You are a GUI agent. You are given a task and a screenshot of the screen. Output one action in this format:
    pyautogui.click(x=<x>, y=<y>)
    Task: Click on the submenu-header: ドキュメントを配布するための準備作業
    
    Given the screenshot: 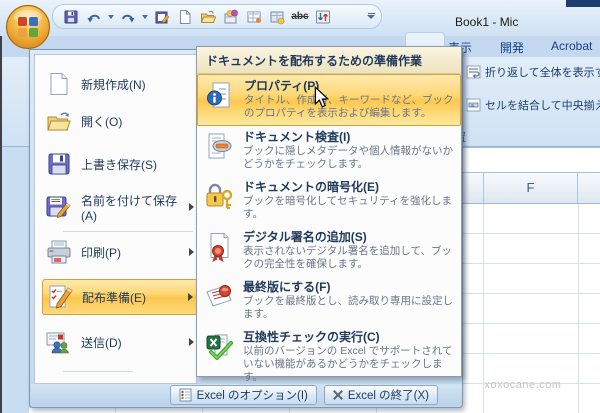 What is the action you would take?
    pyautogui.click(x=329, y=60)
    